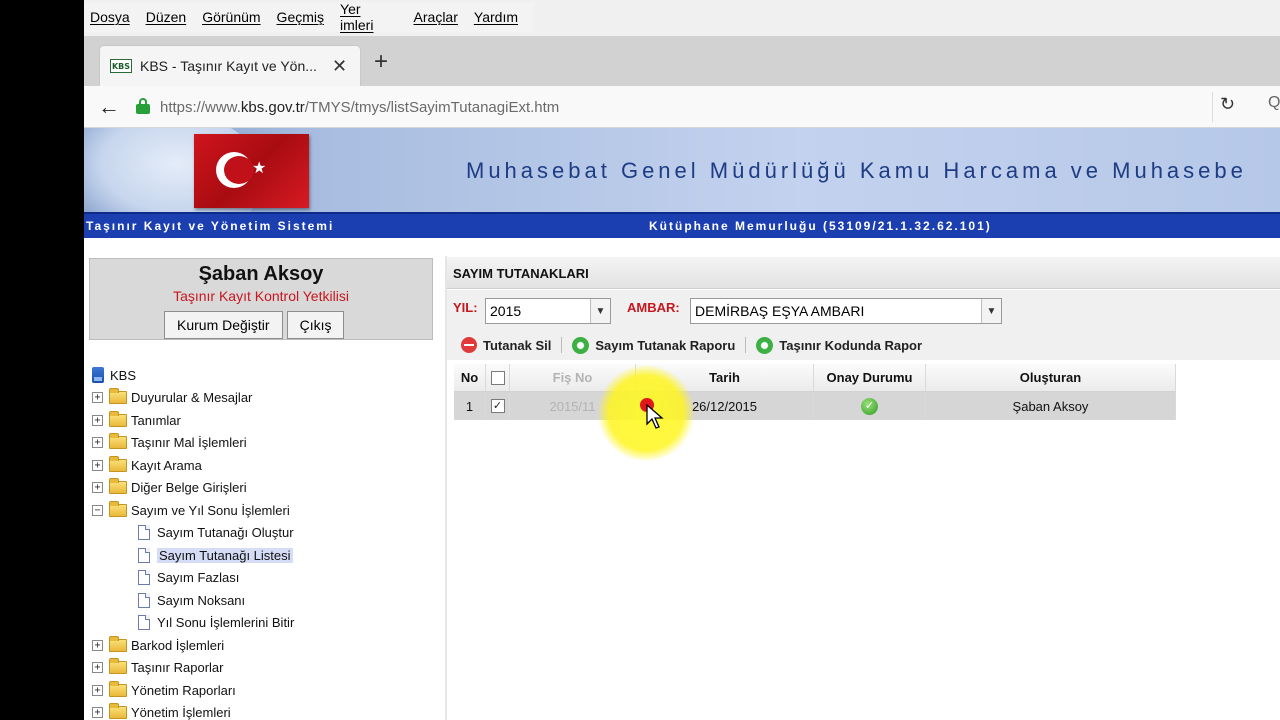 This screenshot has height=720, width=1280. What do you see at coordinates (1212, 107) in the screenshot?
I see `url-divider` at bounding box center [1212, 107].